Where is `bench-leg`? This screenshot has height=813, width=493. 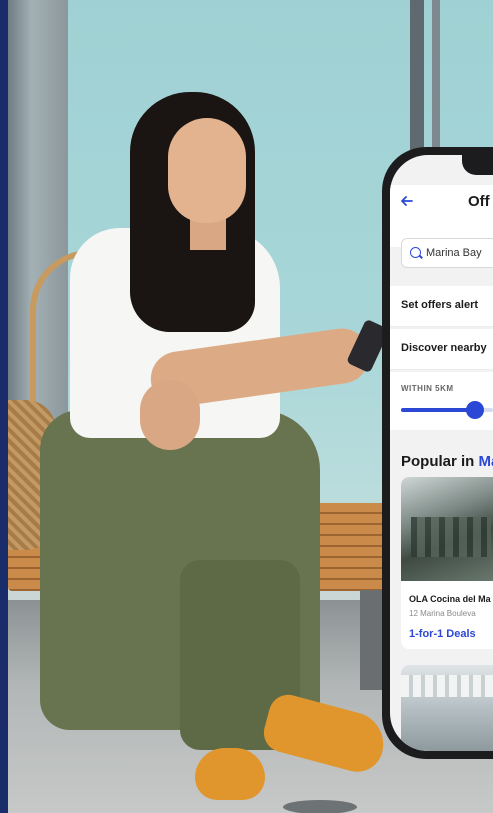
bench-leg is located at coordinates (372, 640).